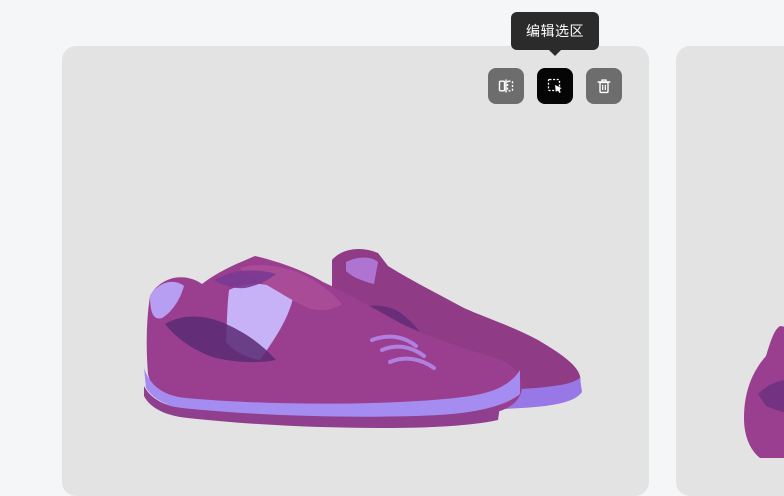 The image size is (784, 496). I want to click on tooltip-arrow, so click(555, 52).